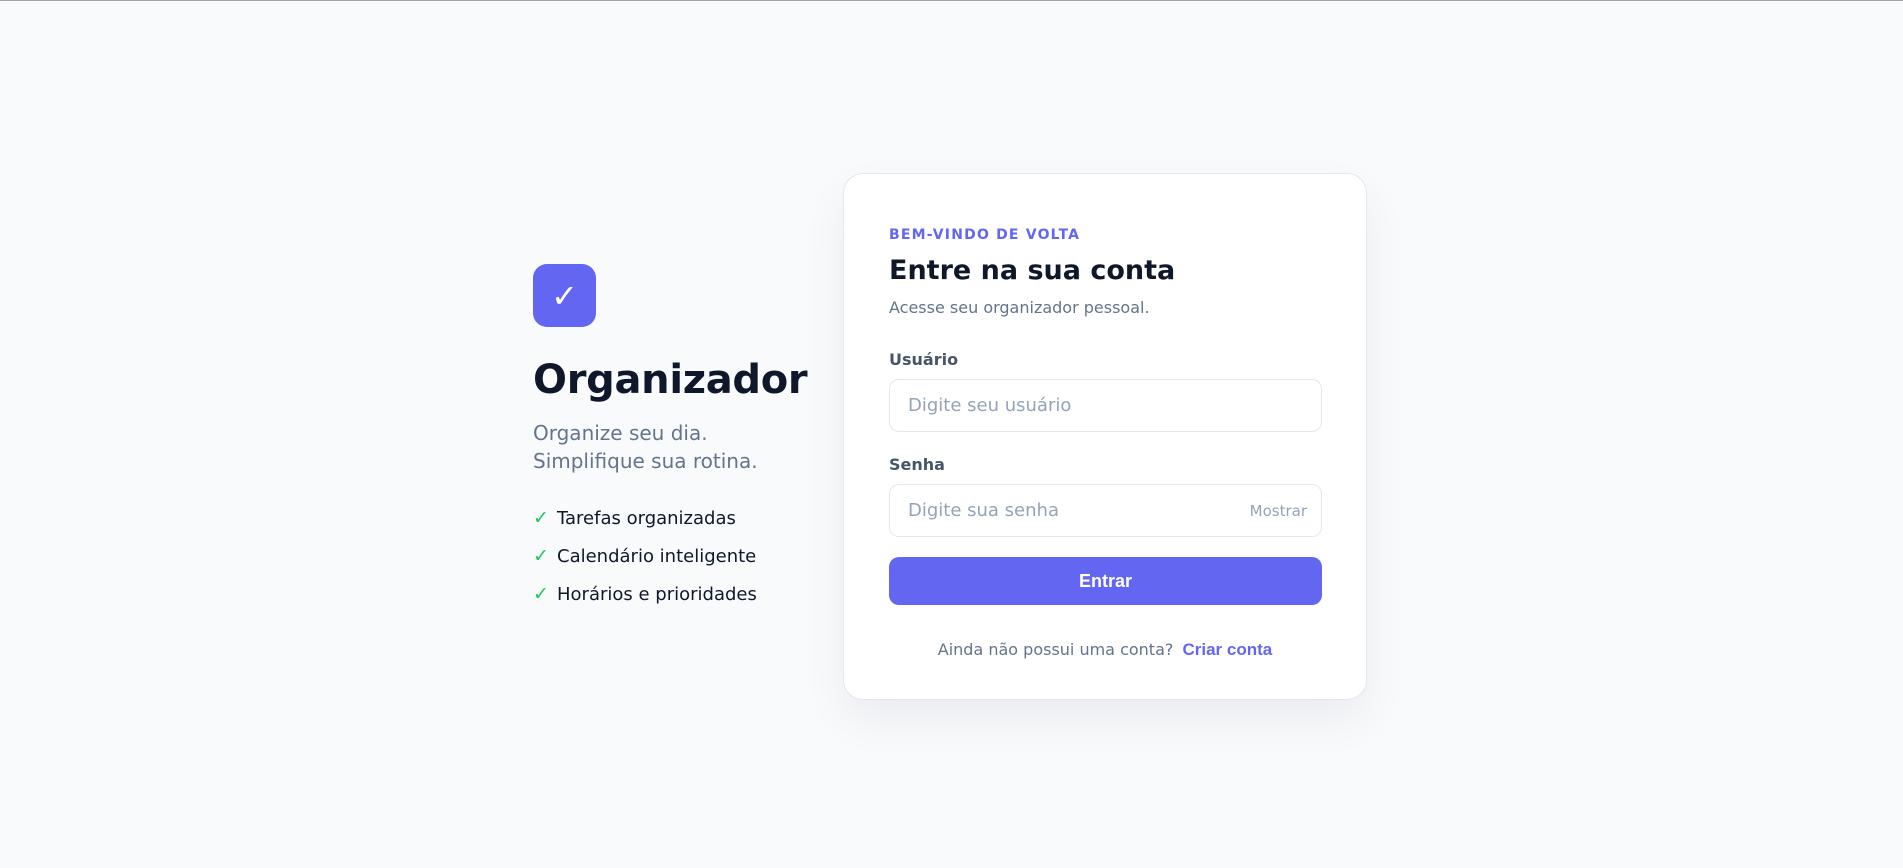 Image resolution: width=1903 pixels, height=868 pixels. Describe the element at coordinates (951, 0) in the screenshot. I see `window-top-border` at that location.